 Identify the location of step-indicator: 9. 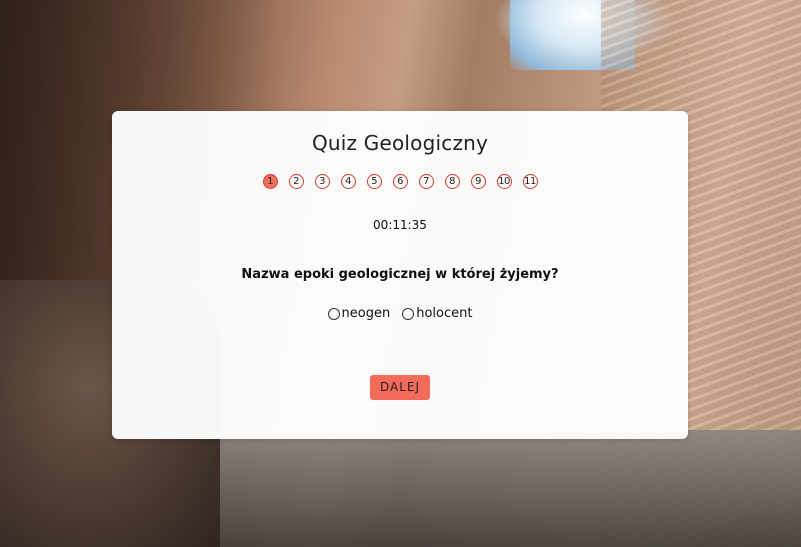
(478, 181).